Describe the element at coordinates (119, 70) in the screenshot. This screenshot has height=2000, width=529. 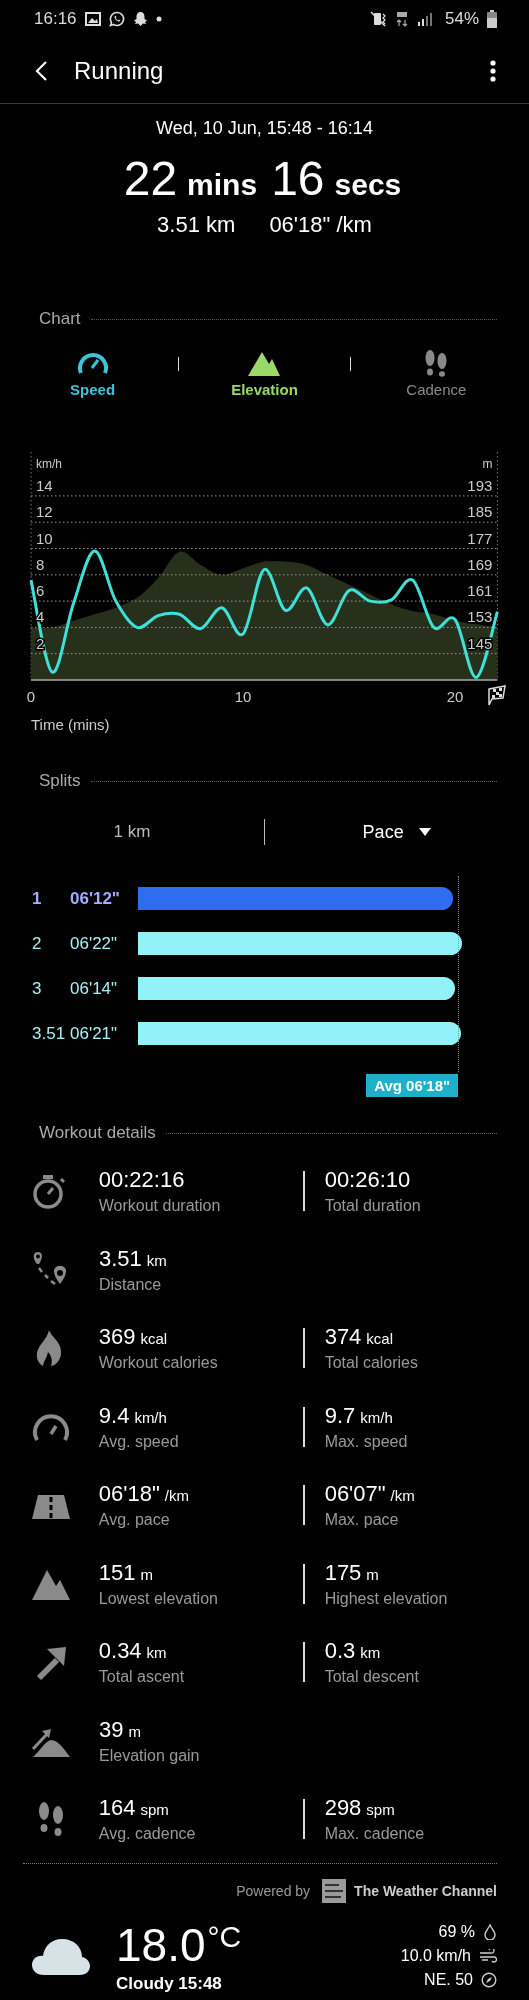
I see `page-title: Running` at that location.